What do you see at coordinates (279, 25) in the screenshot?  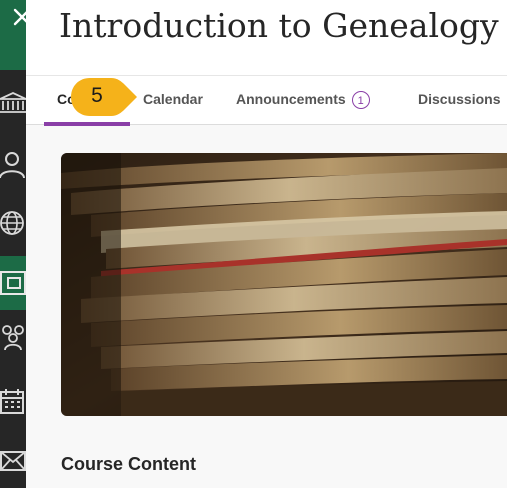 I see `course-title: Introduction to Genealogy` at bounding box center [279, 25].